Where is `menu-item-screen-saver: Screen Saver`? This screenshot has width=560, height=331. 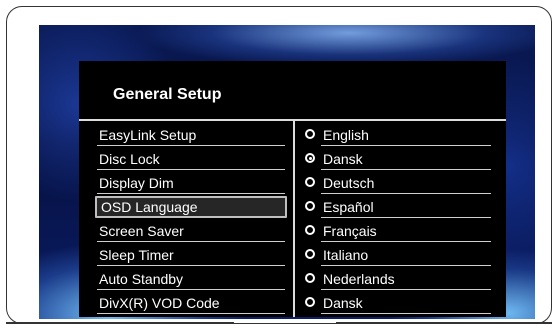
menu-item-screen-saver: Screen Saver is located at coordinates (191, 231).